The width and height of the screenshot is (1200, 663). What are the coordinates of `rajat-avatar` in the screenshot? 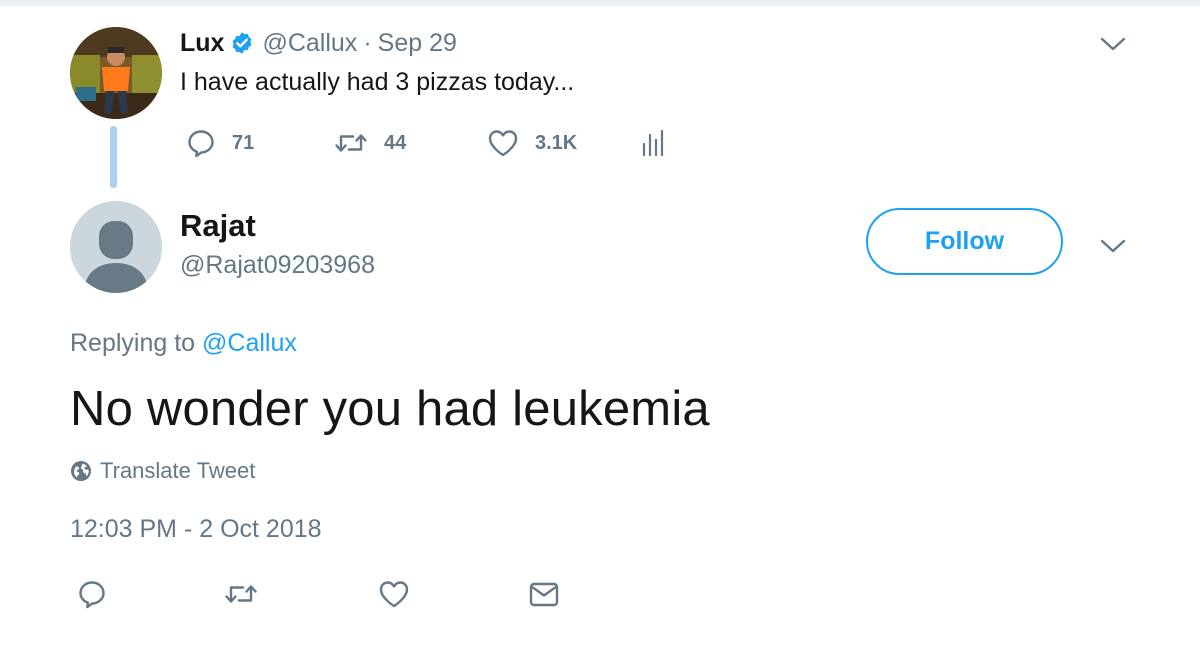 It's located at (116, 247).